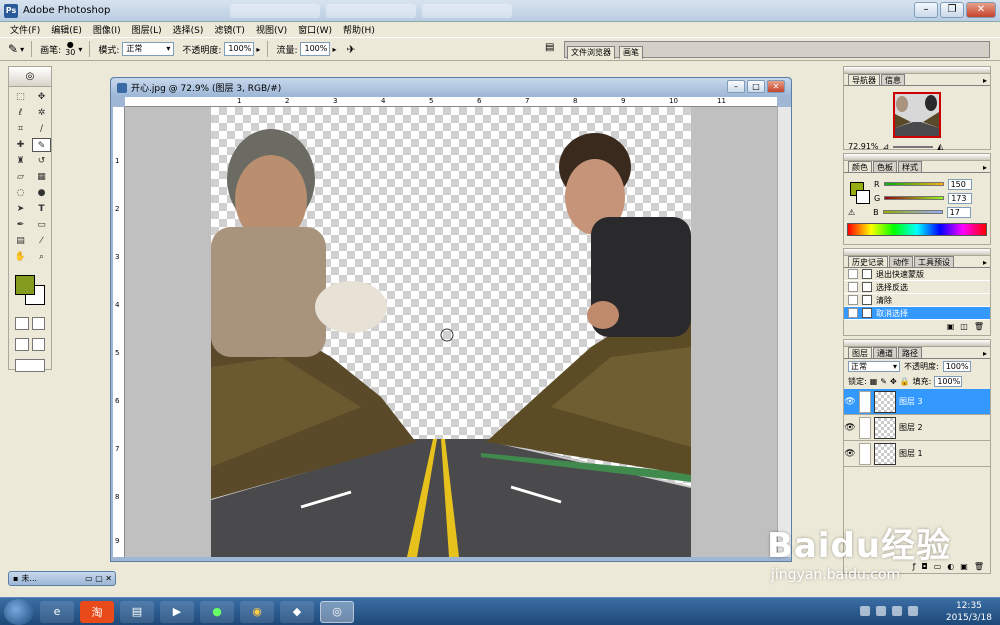 This screenshot has height=625, width=1000. I want to click on layer-row: 👁 图层 3, so click(917, 402).